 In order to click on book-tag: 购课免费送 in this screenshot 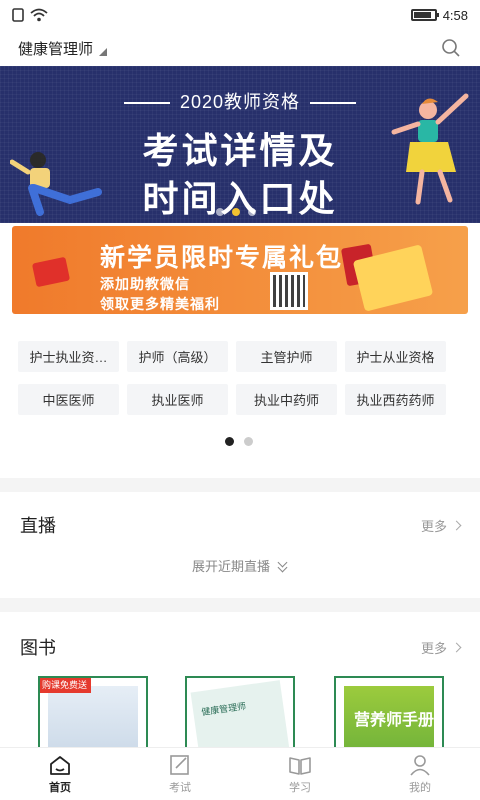, I will do `click(66, 685)`.